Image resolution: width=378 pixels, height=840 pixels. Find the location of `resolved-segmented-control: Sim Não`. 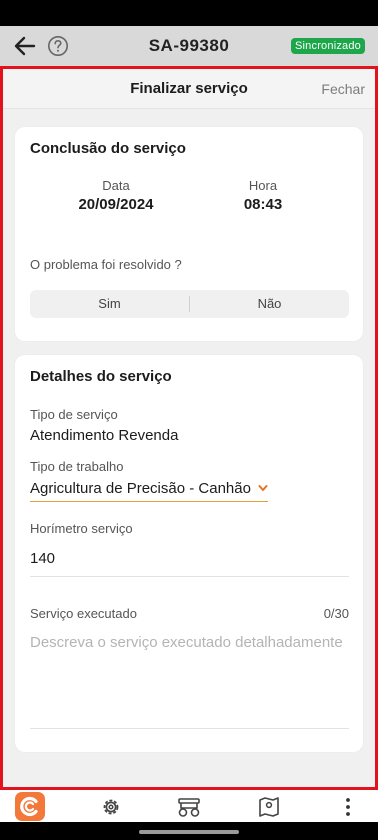

resolved-segmented-control: Sim Não is located at coordinates (189, 304).